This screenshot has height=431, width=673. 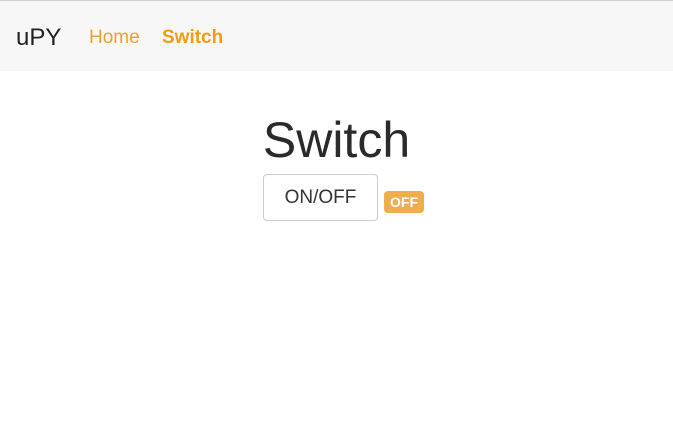 What do you see at coordinates (38, 38) in the screenshot?
I see `brand-link: uPY` at bounding box center [38, 38].